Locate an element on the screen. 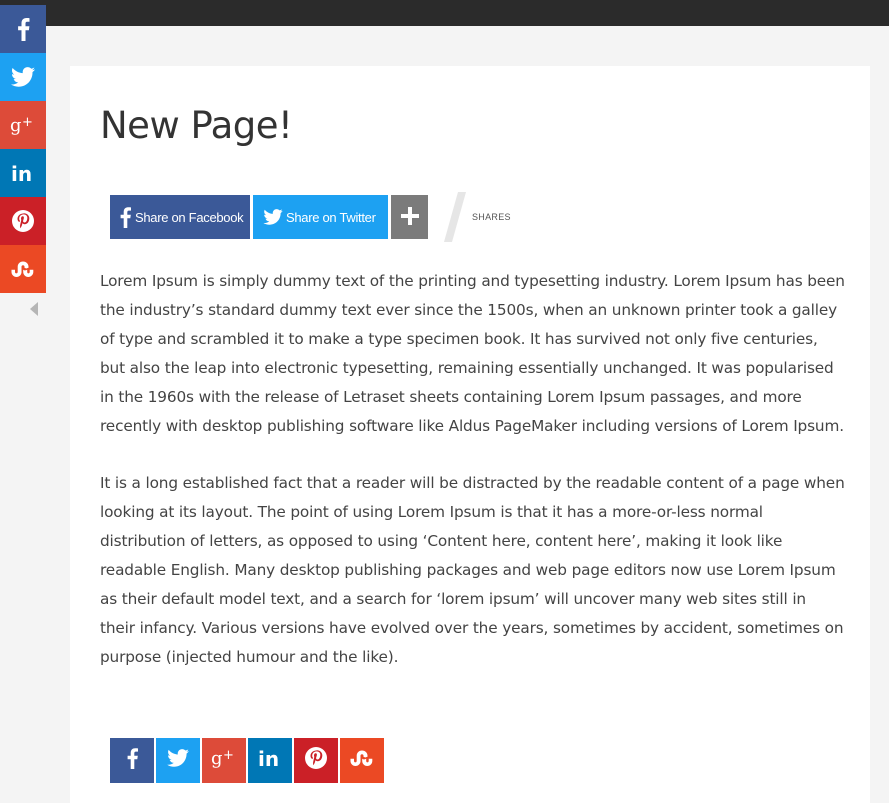  share-on-twitter-button: Share on Twitter is located at coordinates (320, 217).